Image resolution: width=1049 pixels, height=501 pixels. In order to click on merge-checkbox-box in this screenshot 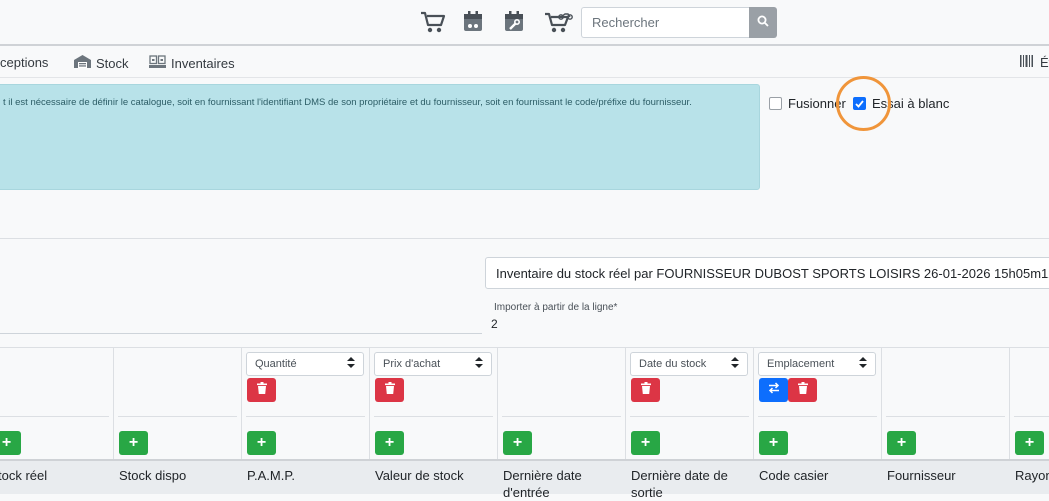, I will do `click(775, 103)`.